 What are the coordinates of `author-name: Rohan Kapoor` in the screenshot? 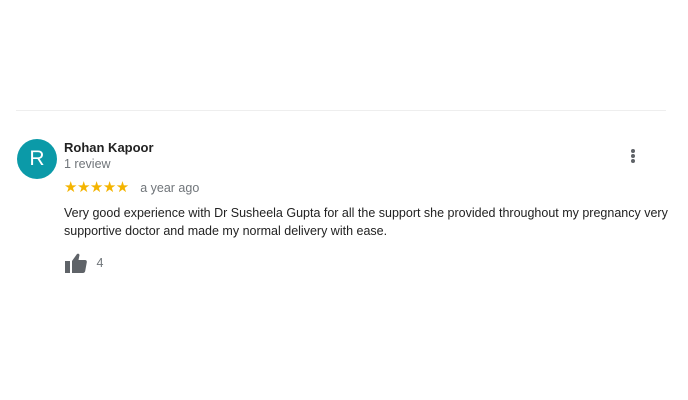 It's located at (109, 147).